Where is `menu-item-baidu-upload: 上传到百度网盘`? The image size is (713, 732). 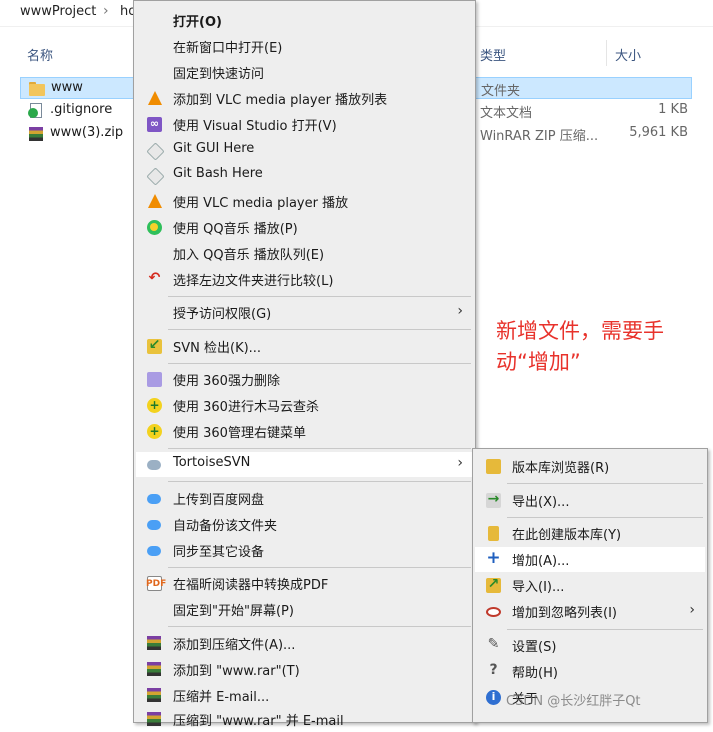 menu-item-baidu-upload: 上传到百度网盘 is located at coordinates (304, 498).